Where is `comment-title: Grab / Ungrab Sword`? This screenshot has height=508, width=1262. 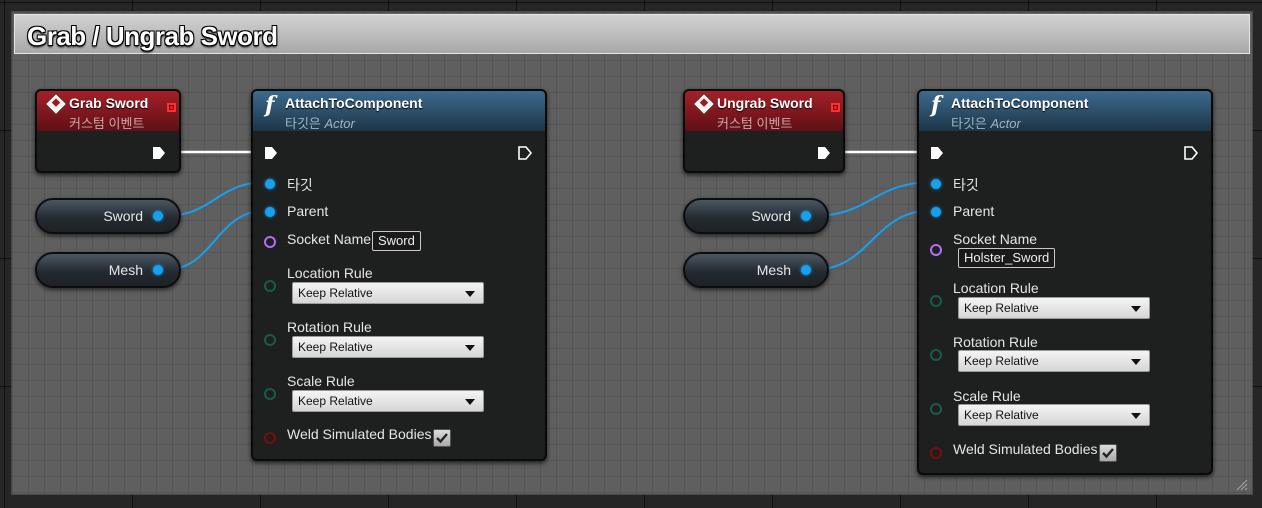
comment-title: Grab / Ungrab Sword is located at coordinates (152, 36).